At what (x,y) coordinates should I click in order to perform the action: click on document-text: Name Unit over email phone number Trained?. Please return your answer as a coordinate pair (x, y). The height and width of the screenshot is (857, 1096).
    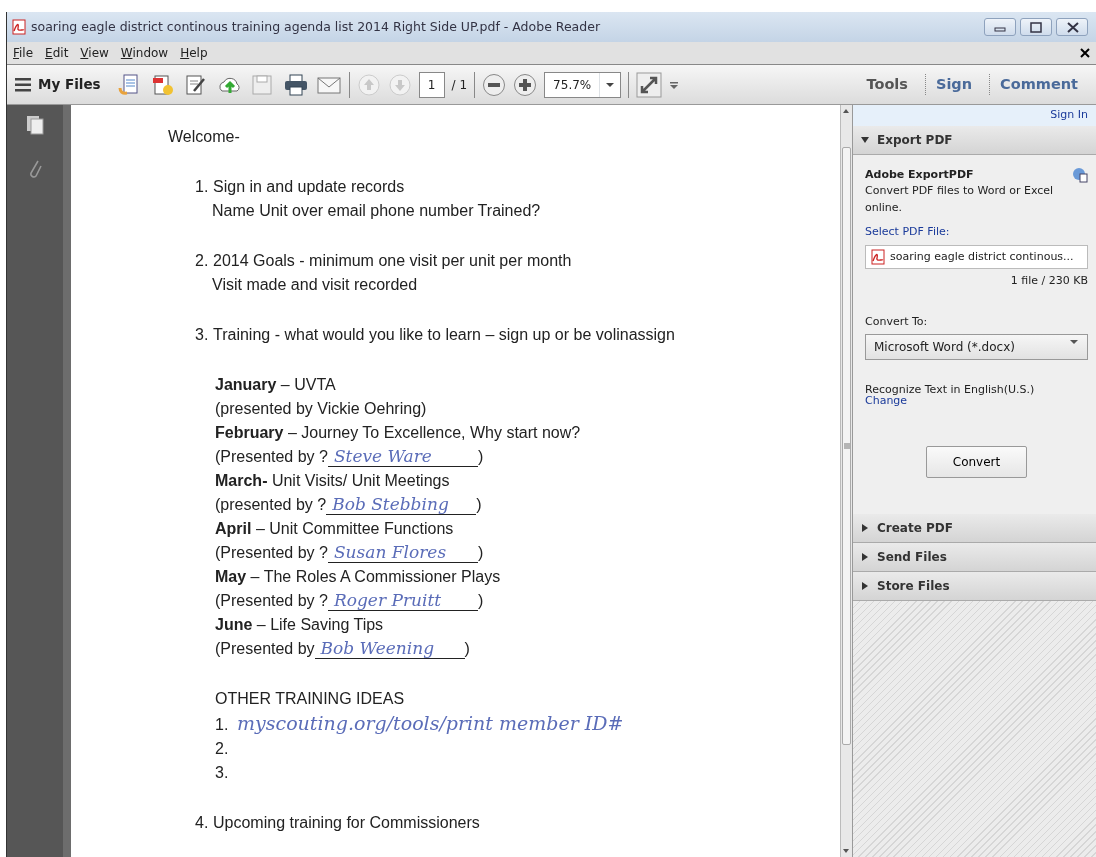
    Looking at the image, I should click on (376, 210).